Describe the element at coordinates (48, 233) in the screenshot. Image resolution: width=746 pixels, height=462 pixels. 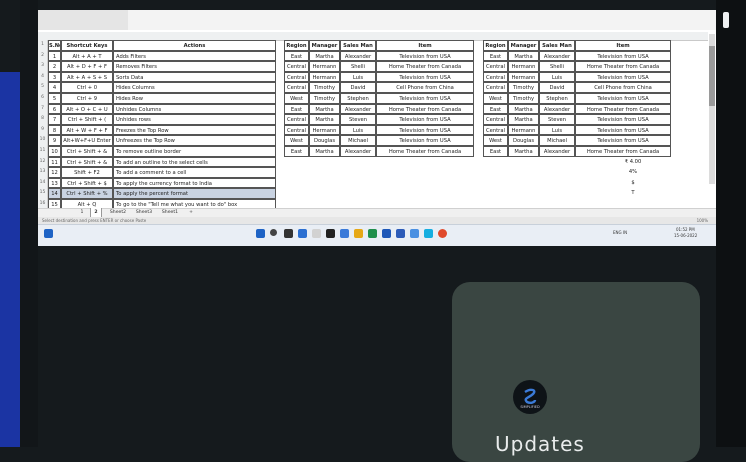
I see `start-icon` at that location.